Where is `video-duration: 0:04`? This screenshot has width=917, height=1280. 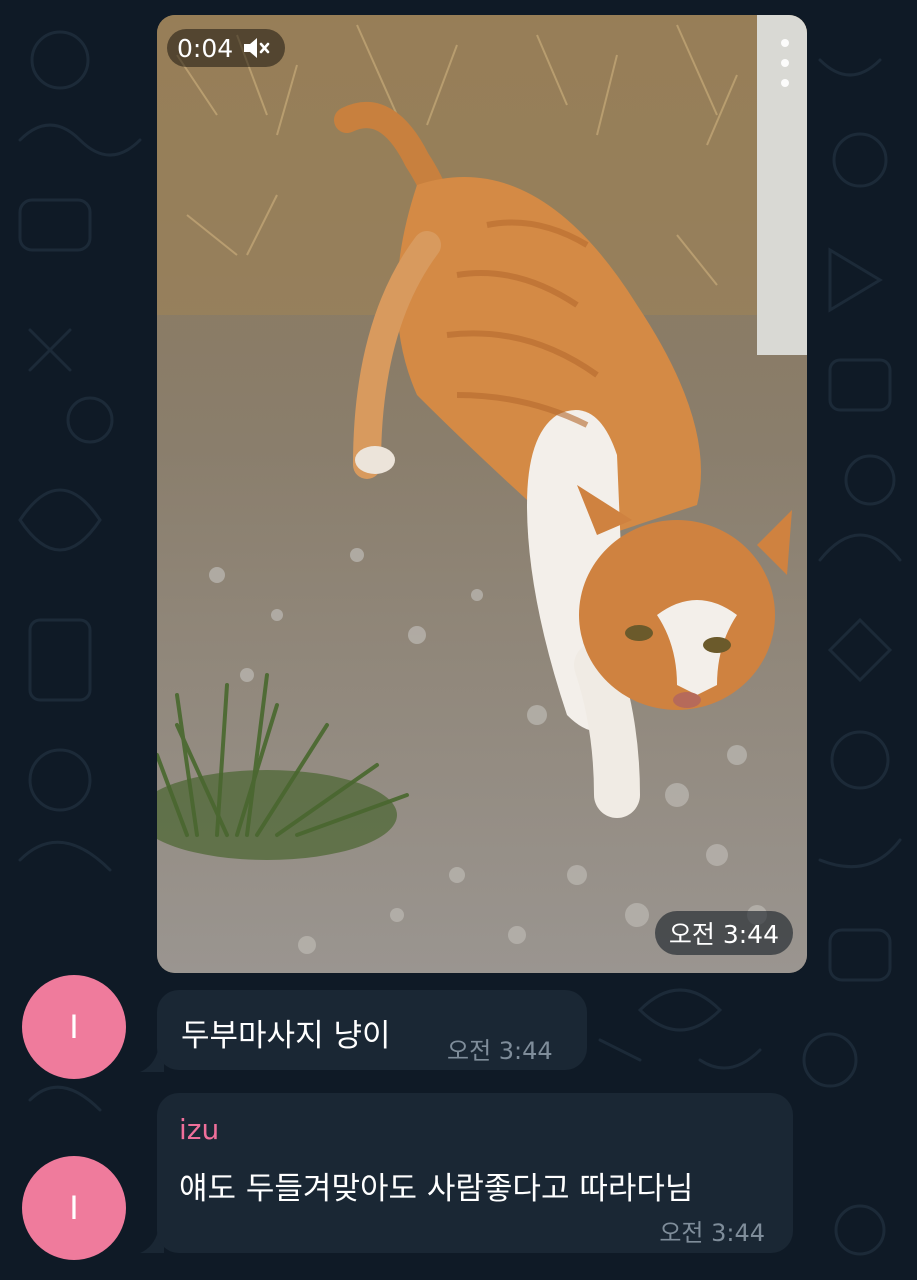
video-duration: 0:04 is located at coordinates (205, 48).